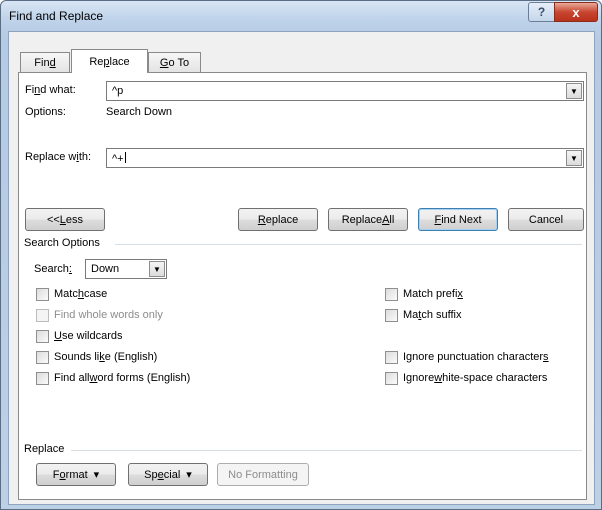 This screenshot has height=510, width=602. Describe the element at coordinates (65, 219) in the screenshot. I see `less-button: << Less` at that location.